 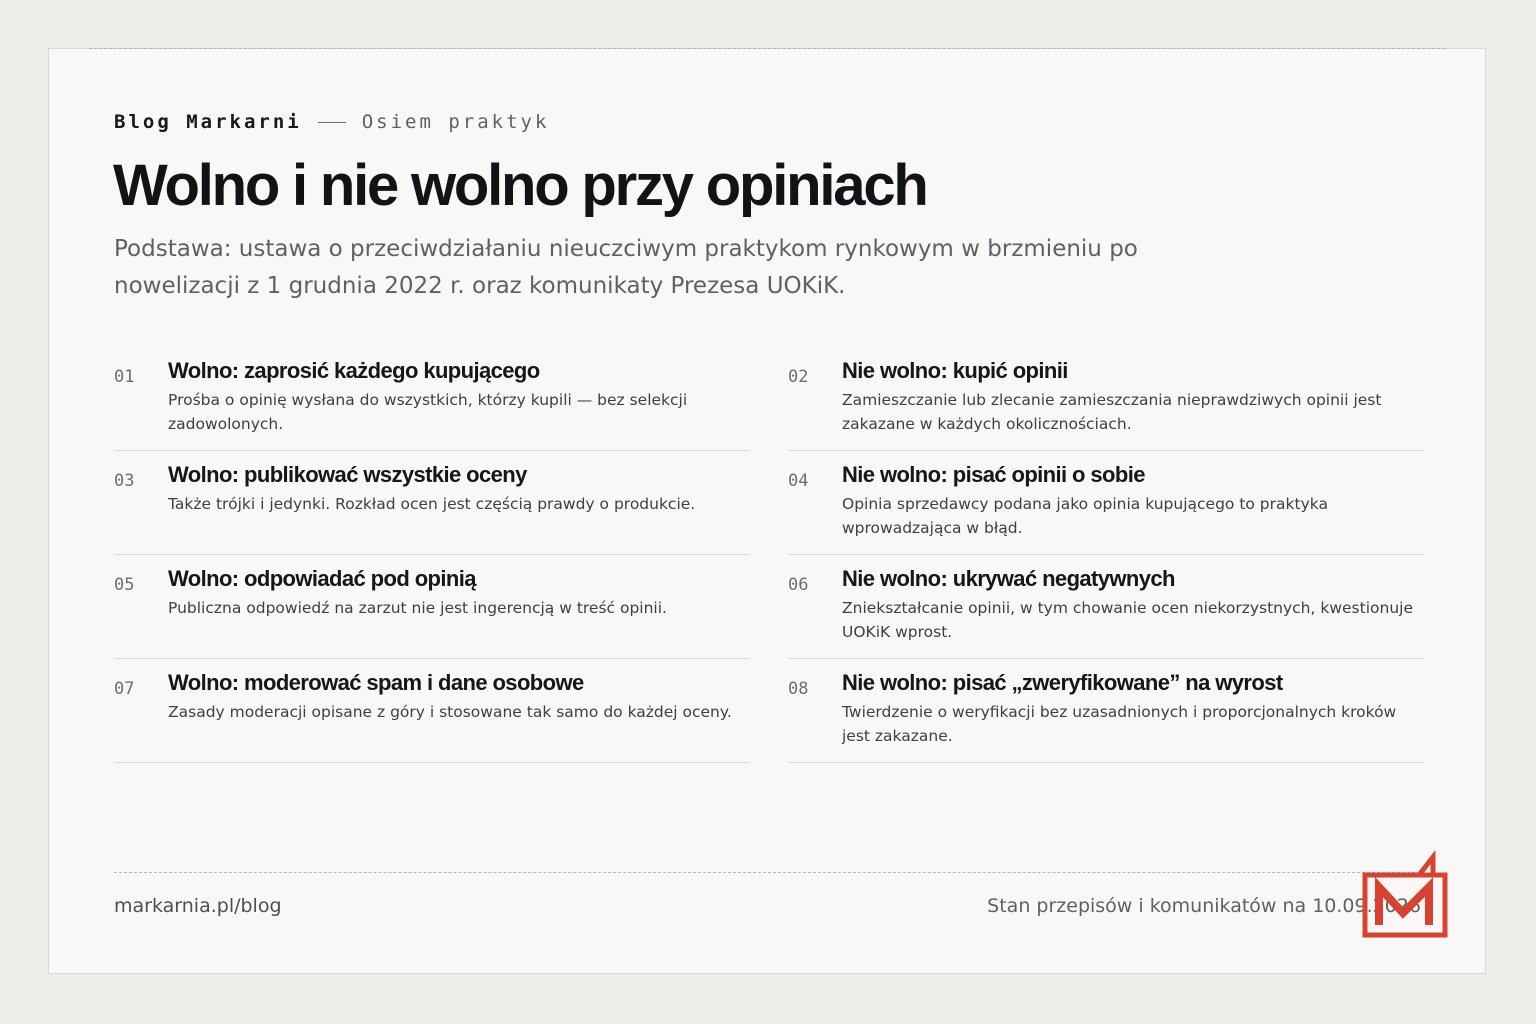 What do you see at coordinates (322, 578) in the screenshot?
I see `item-title: Wolno: odpowiadać pod opinią` at bounding box center [322, 578].